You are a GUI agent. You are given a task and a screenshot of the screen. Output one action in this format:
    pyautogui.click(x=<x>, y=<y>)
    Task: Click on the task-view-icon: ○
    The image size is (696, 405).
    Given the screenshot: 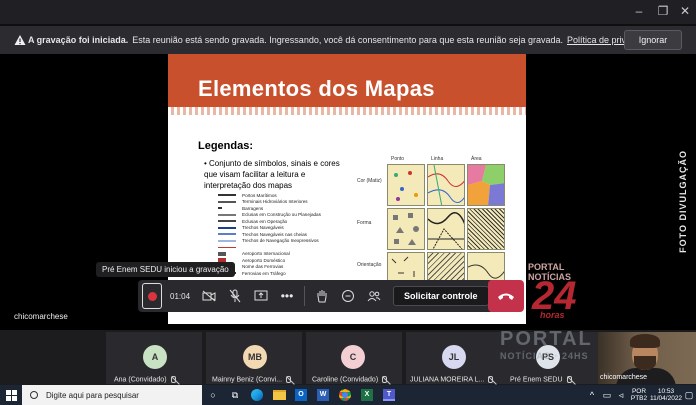 What is the action you would take?
    pyautogui.click(x=213, y=395)
    